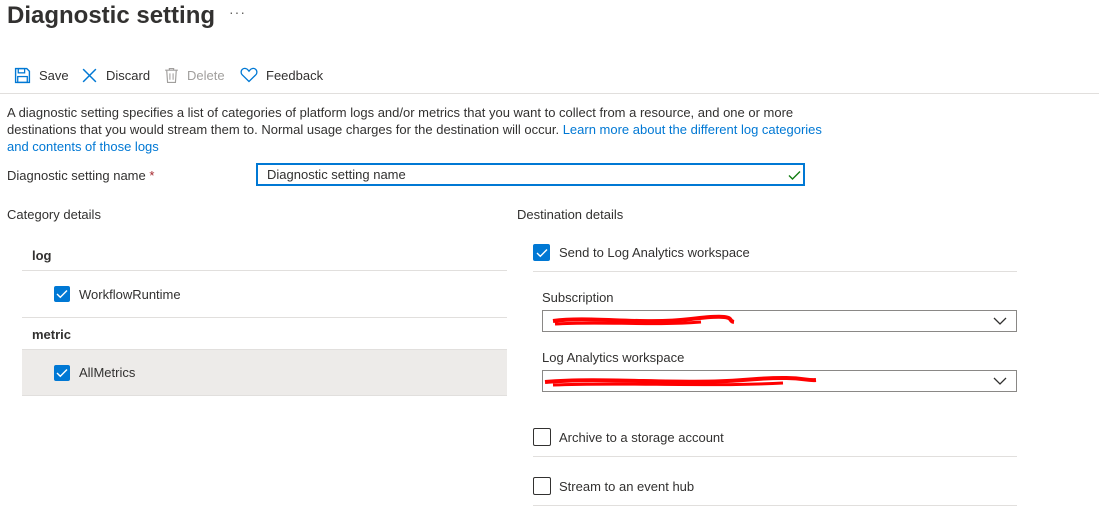 This screenshot has height=519, width=1099. Describe the element at coordinates (530, 174) in the screenshot. I see `setting-name-input` at that location.